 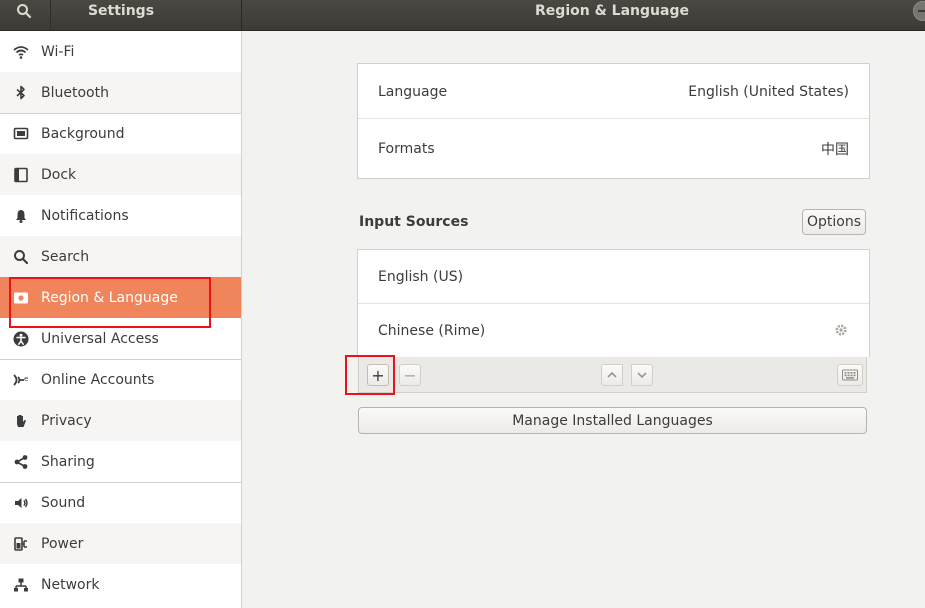 What do you see at coordinates (98, 380) in the screenshot?
I see `sidebar-item-label: Online Accounts` at bounding box center [98, 380].